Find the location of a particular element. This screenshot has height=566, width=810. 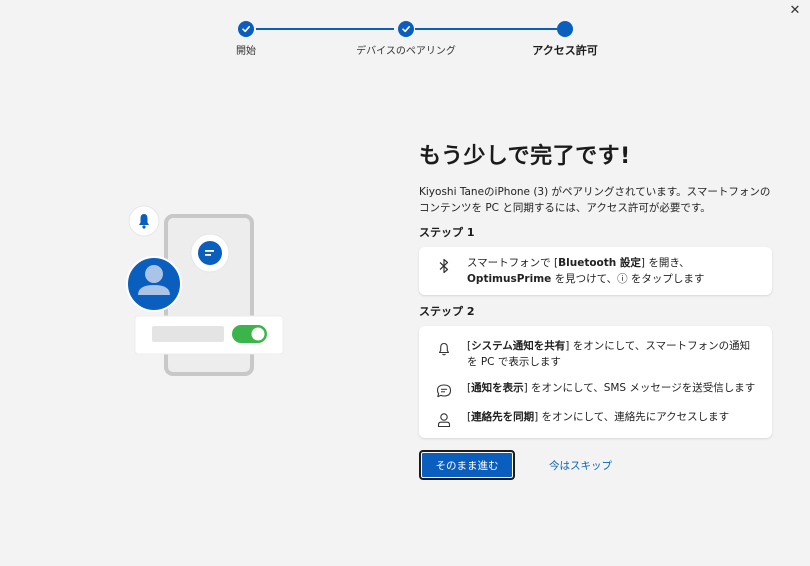

step-2-heading: ステップ 2 is located at coordinates (447, 311).